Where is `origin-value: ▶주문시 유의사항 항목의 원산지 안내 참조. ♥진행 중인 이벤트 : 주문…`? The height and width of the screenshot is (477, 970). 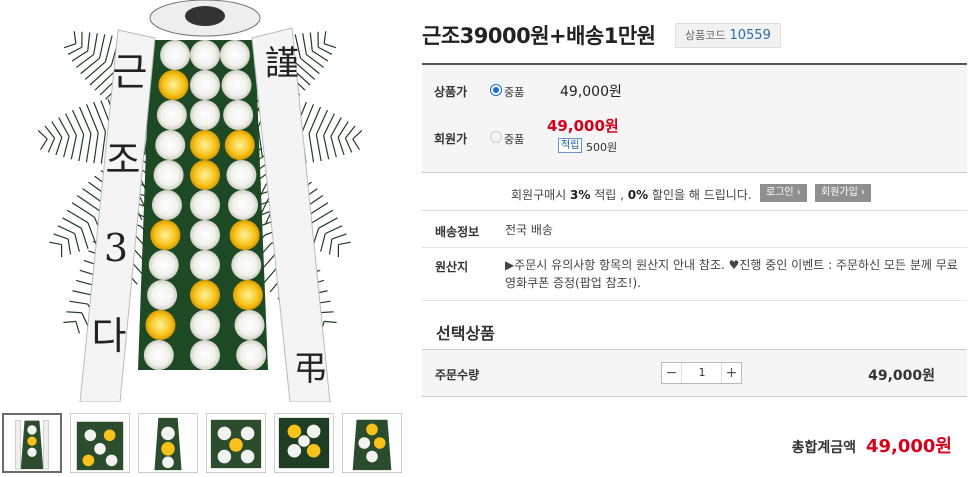 origin-value: ▶주문시 유의사항 항목의 원산지 안내 참조. ♥진행 중인 이벤트 : 주문… is located at coordinates (731, 274).